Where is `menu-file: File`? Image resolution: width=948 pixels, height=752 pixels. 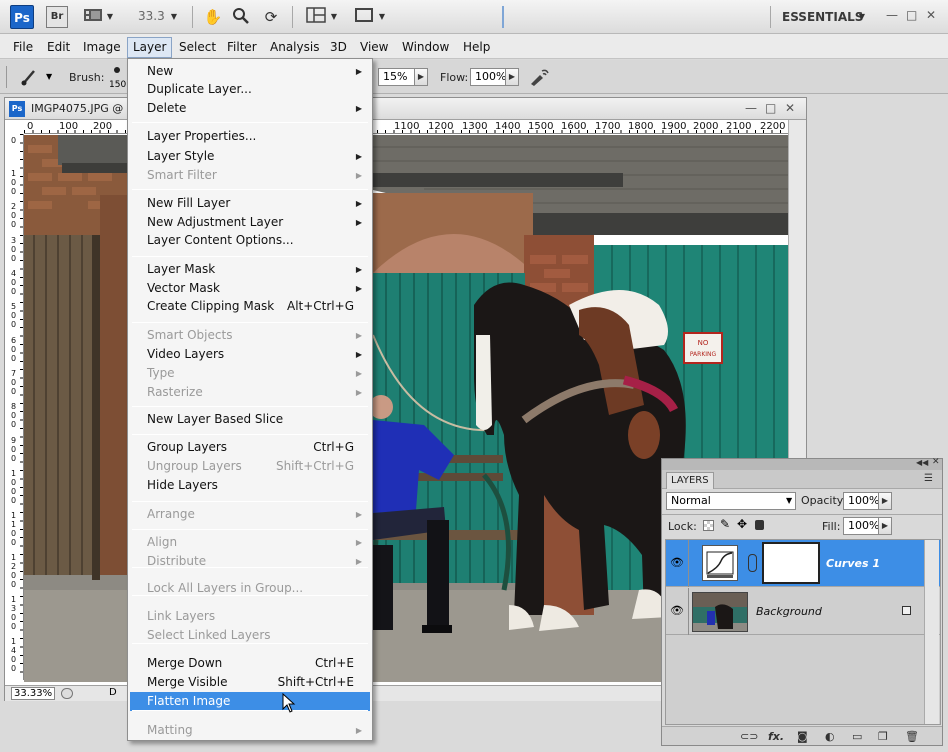 menu-file: File is located at coordinates (23, 47).